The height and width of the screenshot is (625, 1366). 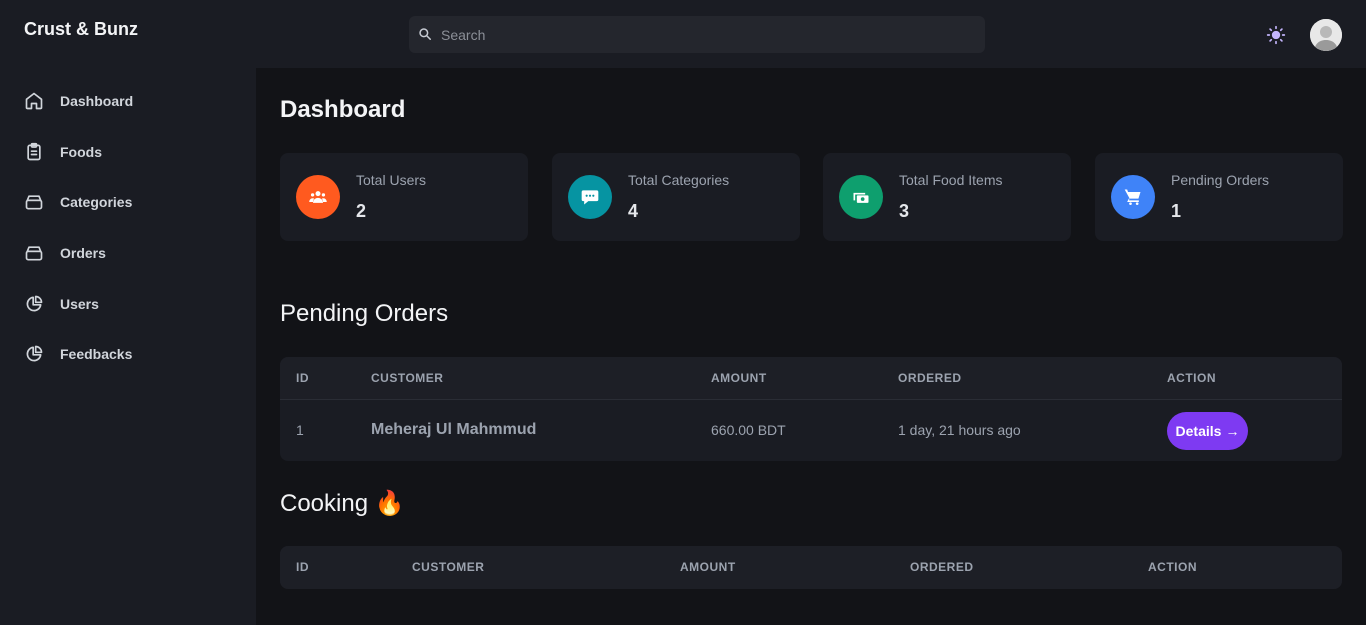 I want to click on order-id: 1, so click(x=300, y=430).